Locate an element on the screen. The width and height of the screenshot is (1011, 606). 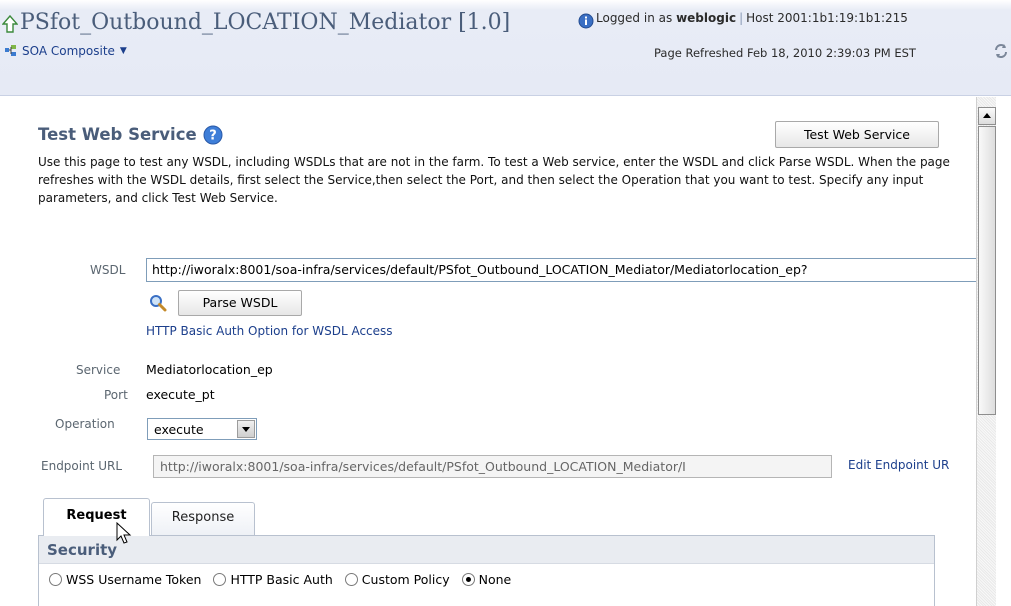
tab-request: Request is located at coordinates (96, 517).